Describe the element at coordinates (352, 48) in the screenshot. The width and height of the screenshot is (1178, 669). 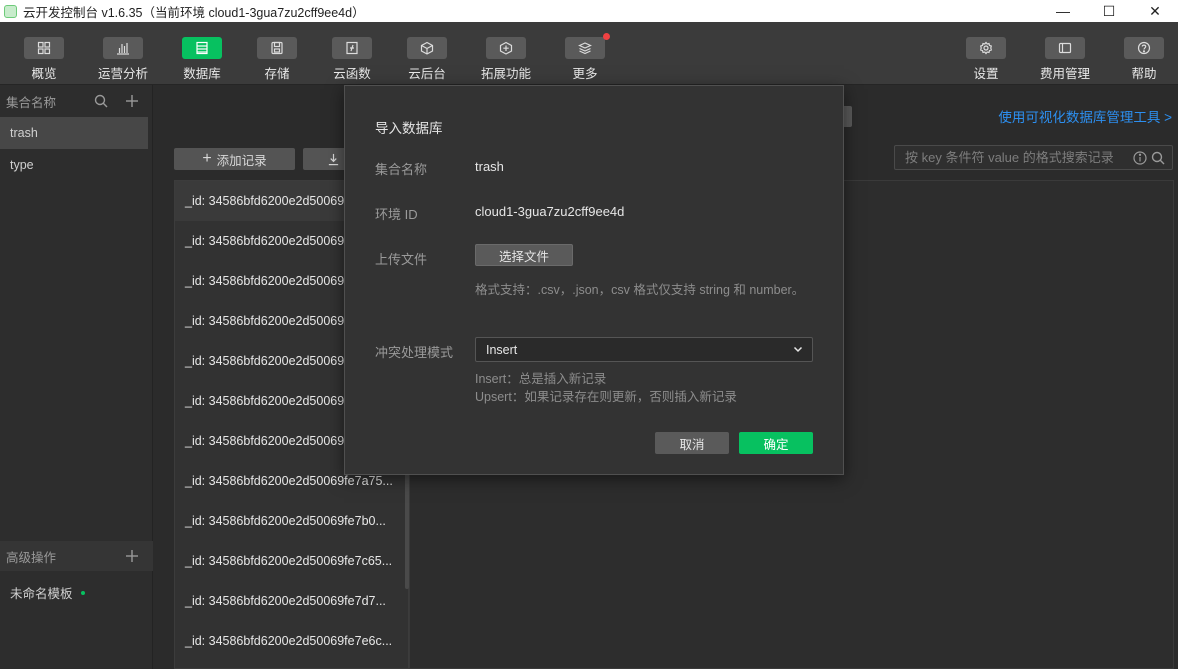
I see `function-icon` at that location.